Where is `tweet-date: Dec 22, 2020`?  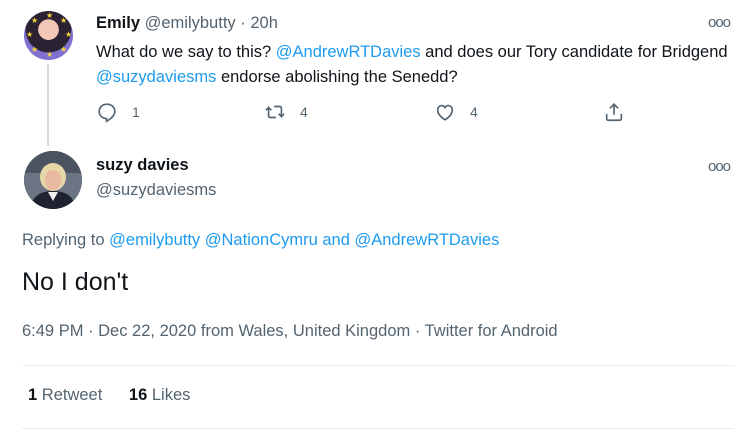
tweet-date: Dec 22, 2020 is located at coordinates (147, 331).